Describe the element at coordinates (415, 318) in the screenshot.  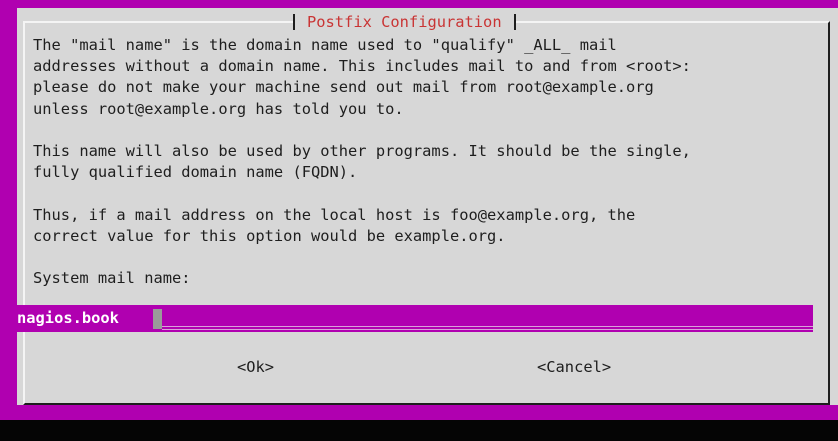
I see `mail-name-input: nagios.book` at that location.